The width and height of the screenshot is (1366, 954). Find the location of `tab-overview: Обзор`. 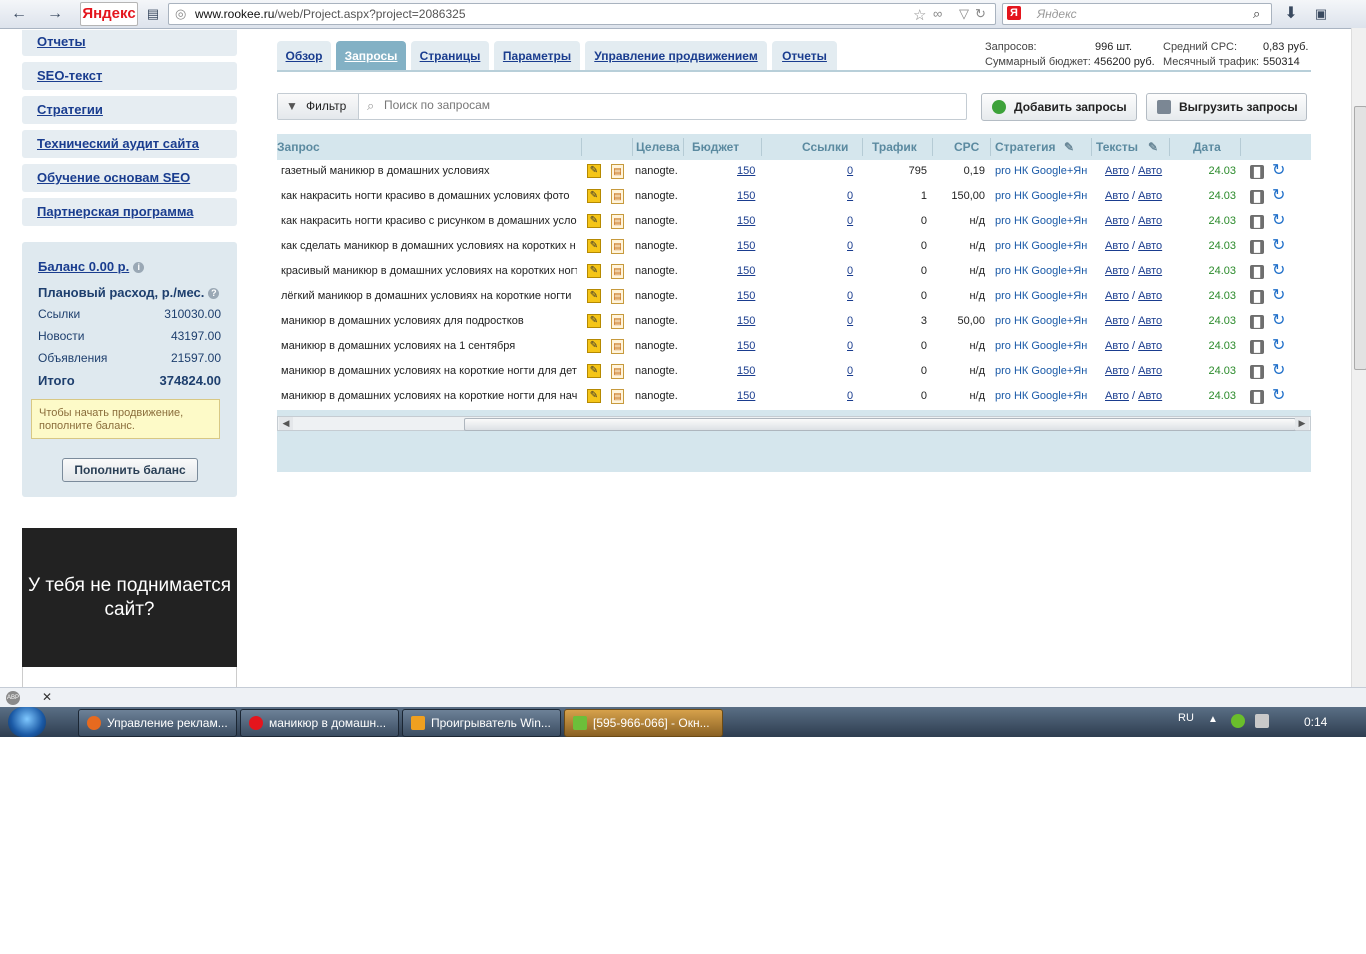

tab-overview: Обзор is located at coordinates (304, 56).